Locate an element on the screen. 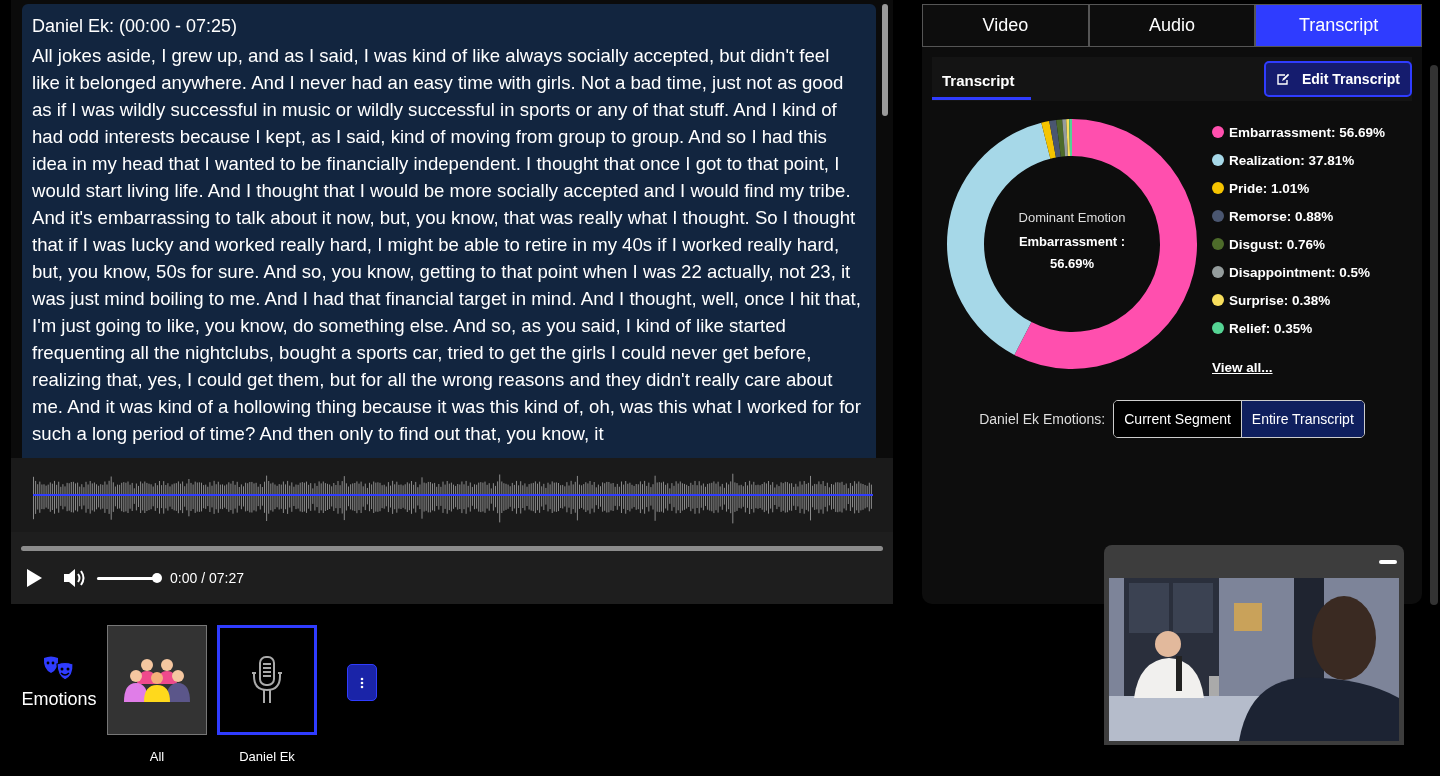 The width and height of the screenshot is (1440, 776). edit-icon is located at coordinates (1282, 79).